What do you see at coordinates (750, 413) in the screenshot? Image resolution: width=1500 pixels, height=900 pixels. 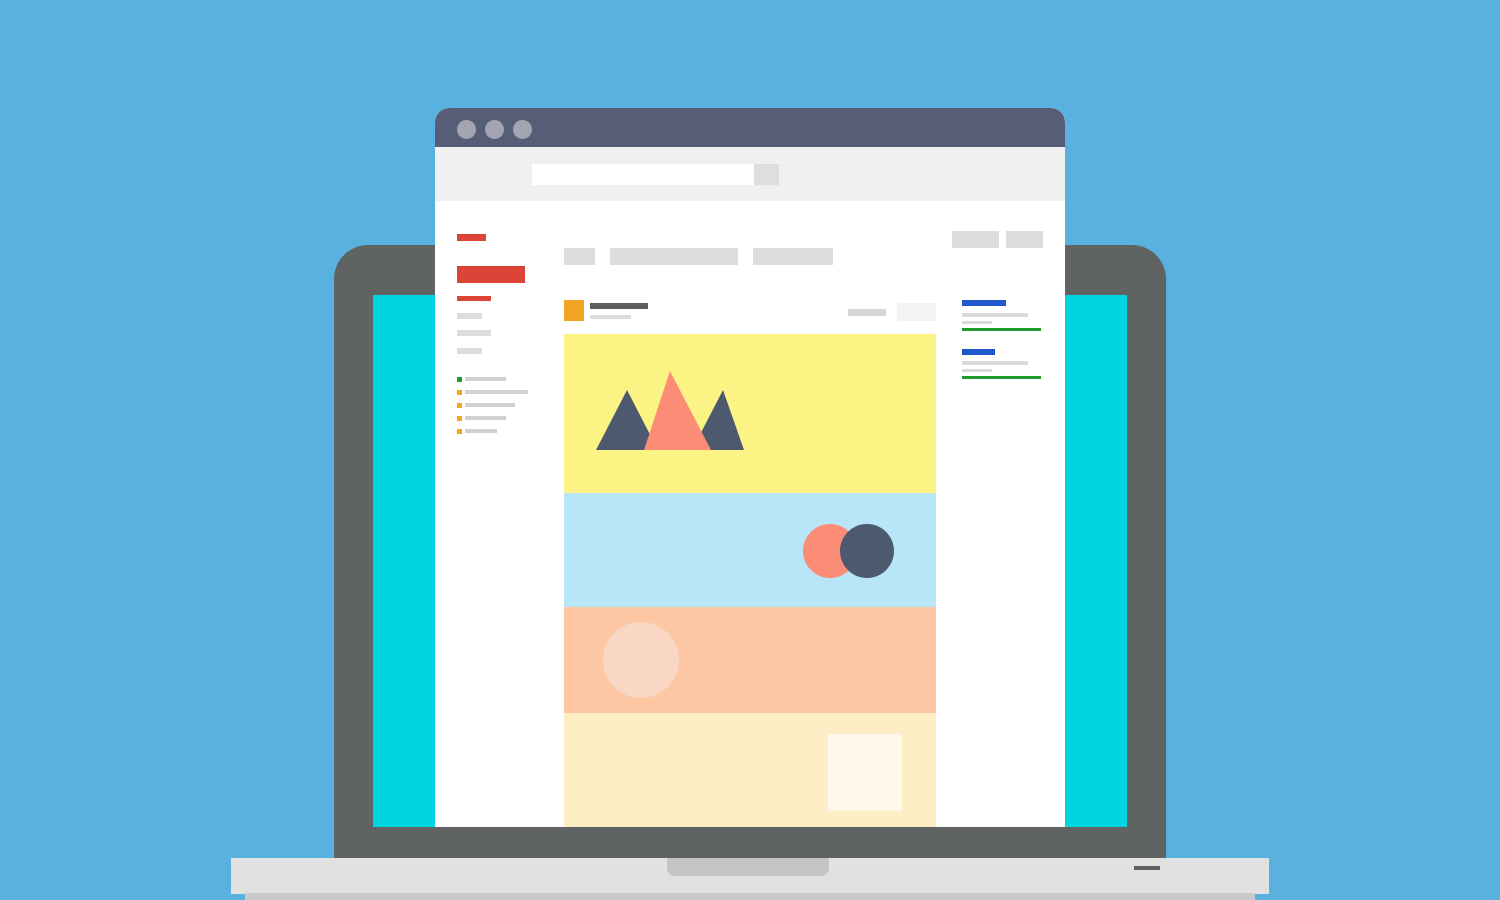 I see `image-band-yellow` at bounding box center [750, 413].